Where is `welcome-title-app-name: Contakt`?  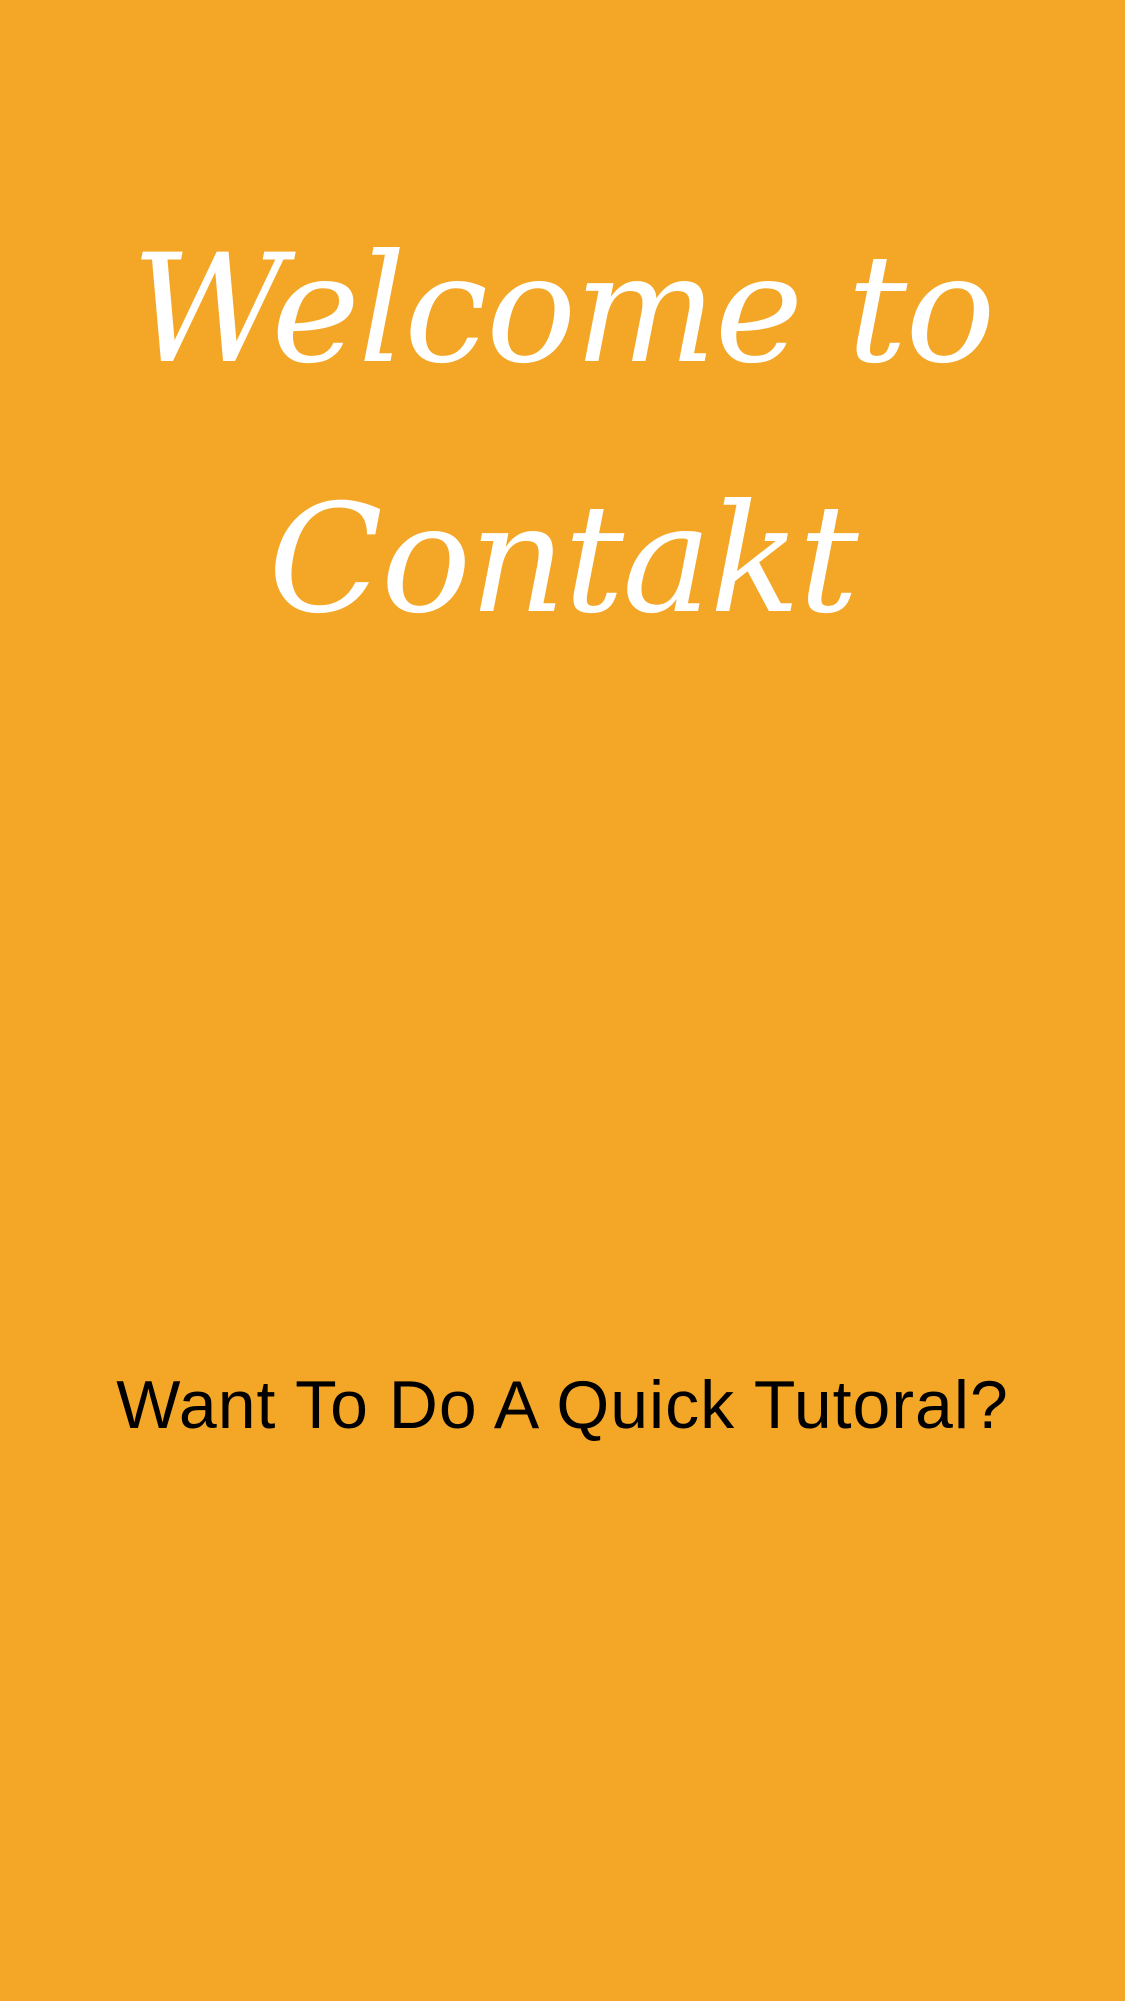
welcome-title-app-name: Contakt is located at coordinates (563, 560).